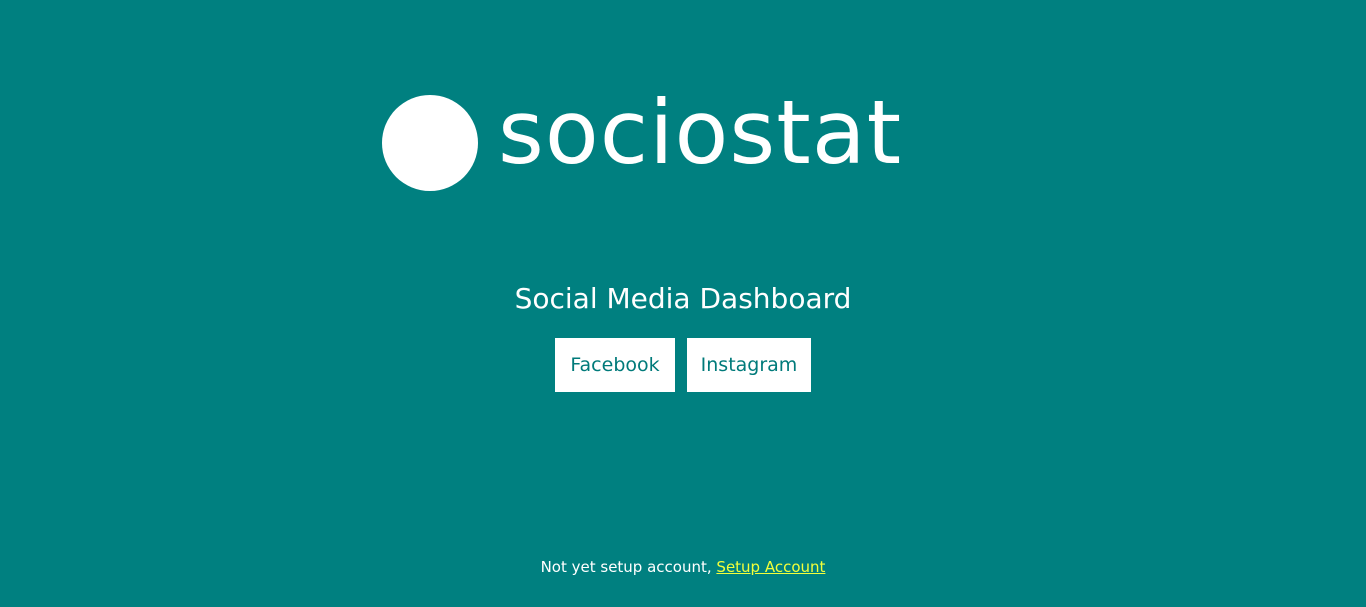 The width and height of the screenshot is (1366, 607). What do you see at coordinates (430, 143) in the screenshot?
I see `circle-logo-icon` at bounding box center [430, 143].